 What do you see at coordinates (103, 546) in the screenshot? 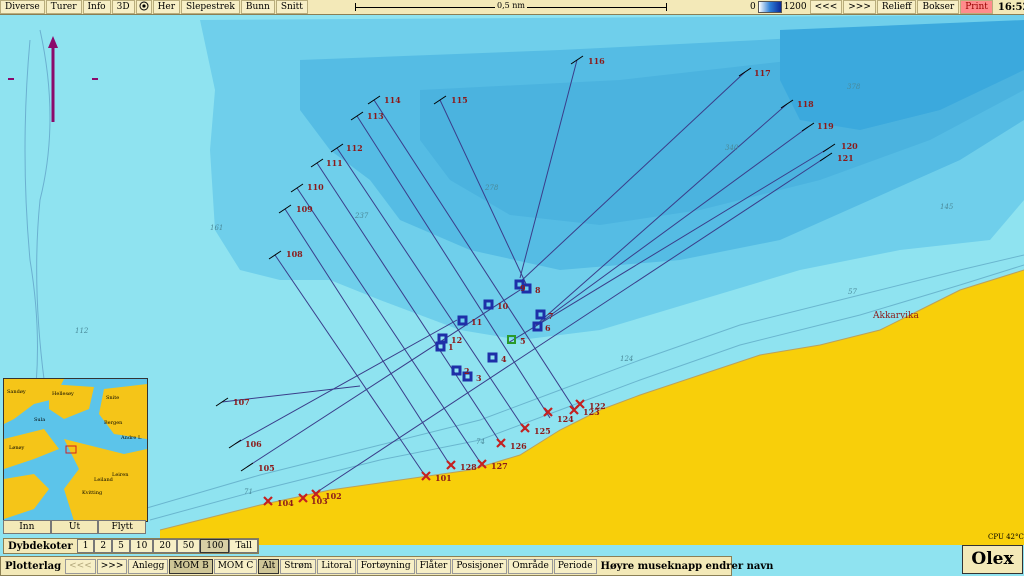
I see `contour-2-button: 2` at bounding box center [103, 546].